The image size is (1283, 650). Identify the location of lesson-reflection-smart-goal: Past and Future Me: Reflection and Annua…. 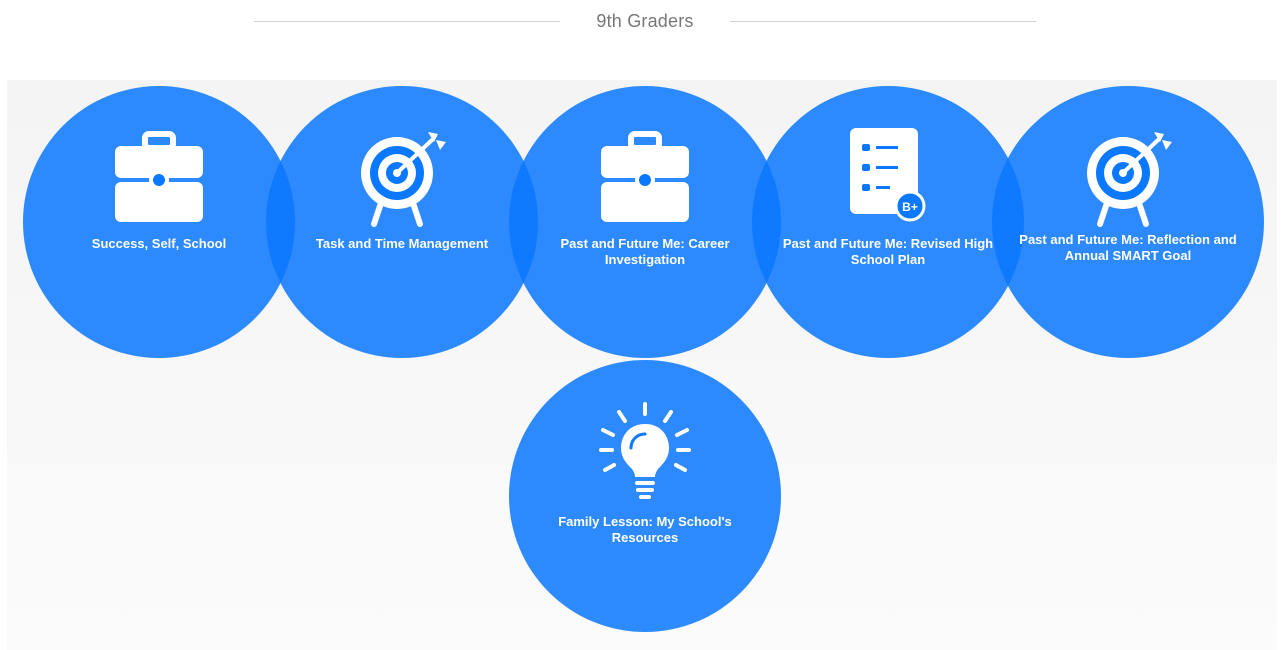
(1128, 222).